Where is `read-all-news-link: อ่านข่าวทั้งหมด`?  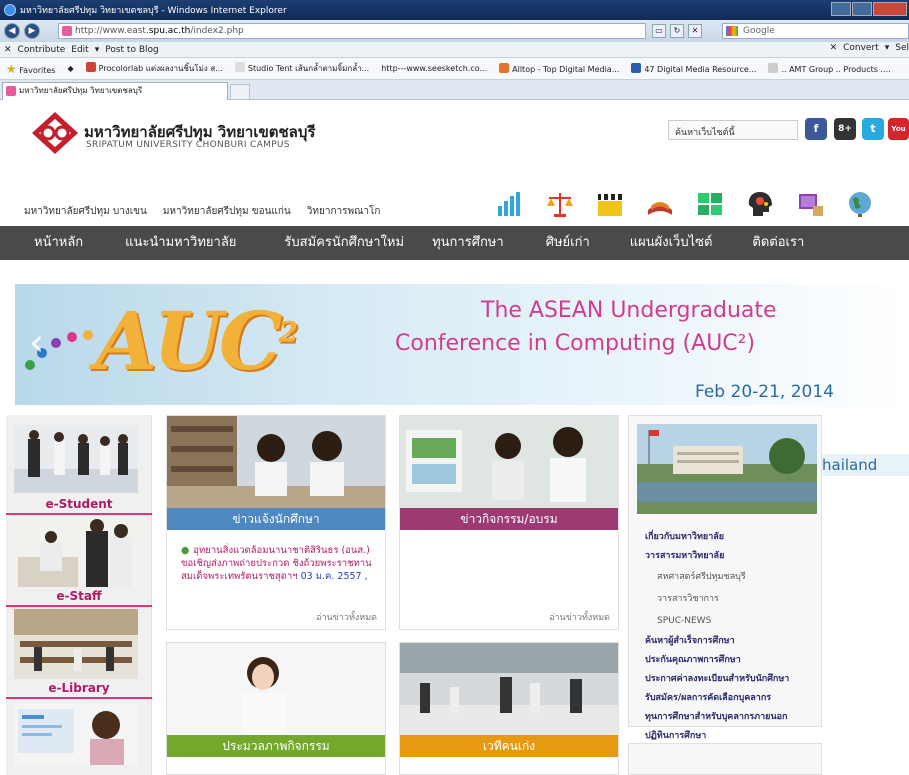 read-all-news-link: อ่านข่าวทั้งหมด is located at coordinates (346, 617).